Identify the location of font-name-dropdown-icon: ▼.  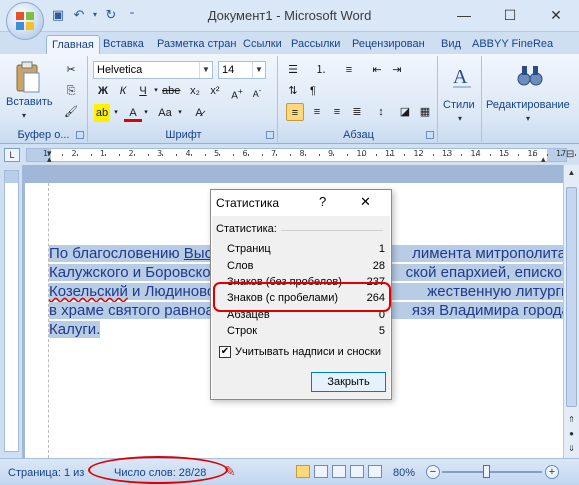
(205, 70).